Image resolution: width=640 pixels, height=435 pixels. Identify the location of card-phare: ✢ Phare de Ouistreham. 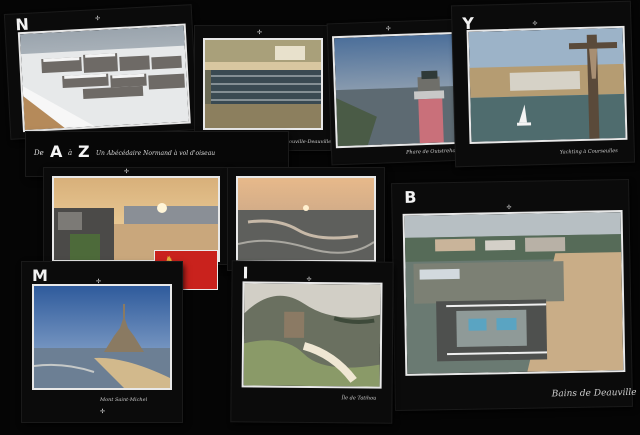
(398, 92).